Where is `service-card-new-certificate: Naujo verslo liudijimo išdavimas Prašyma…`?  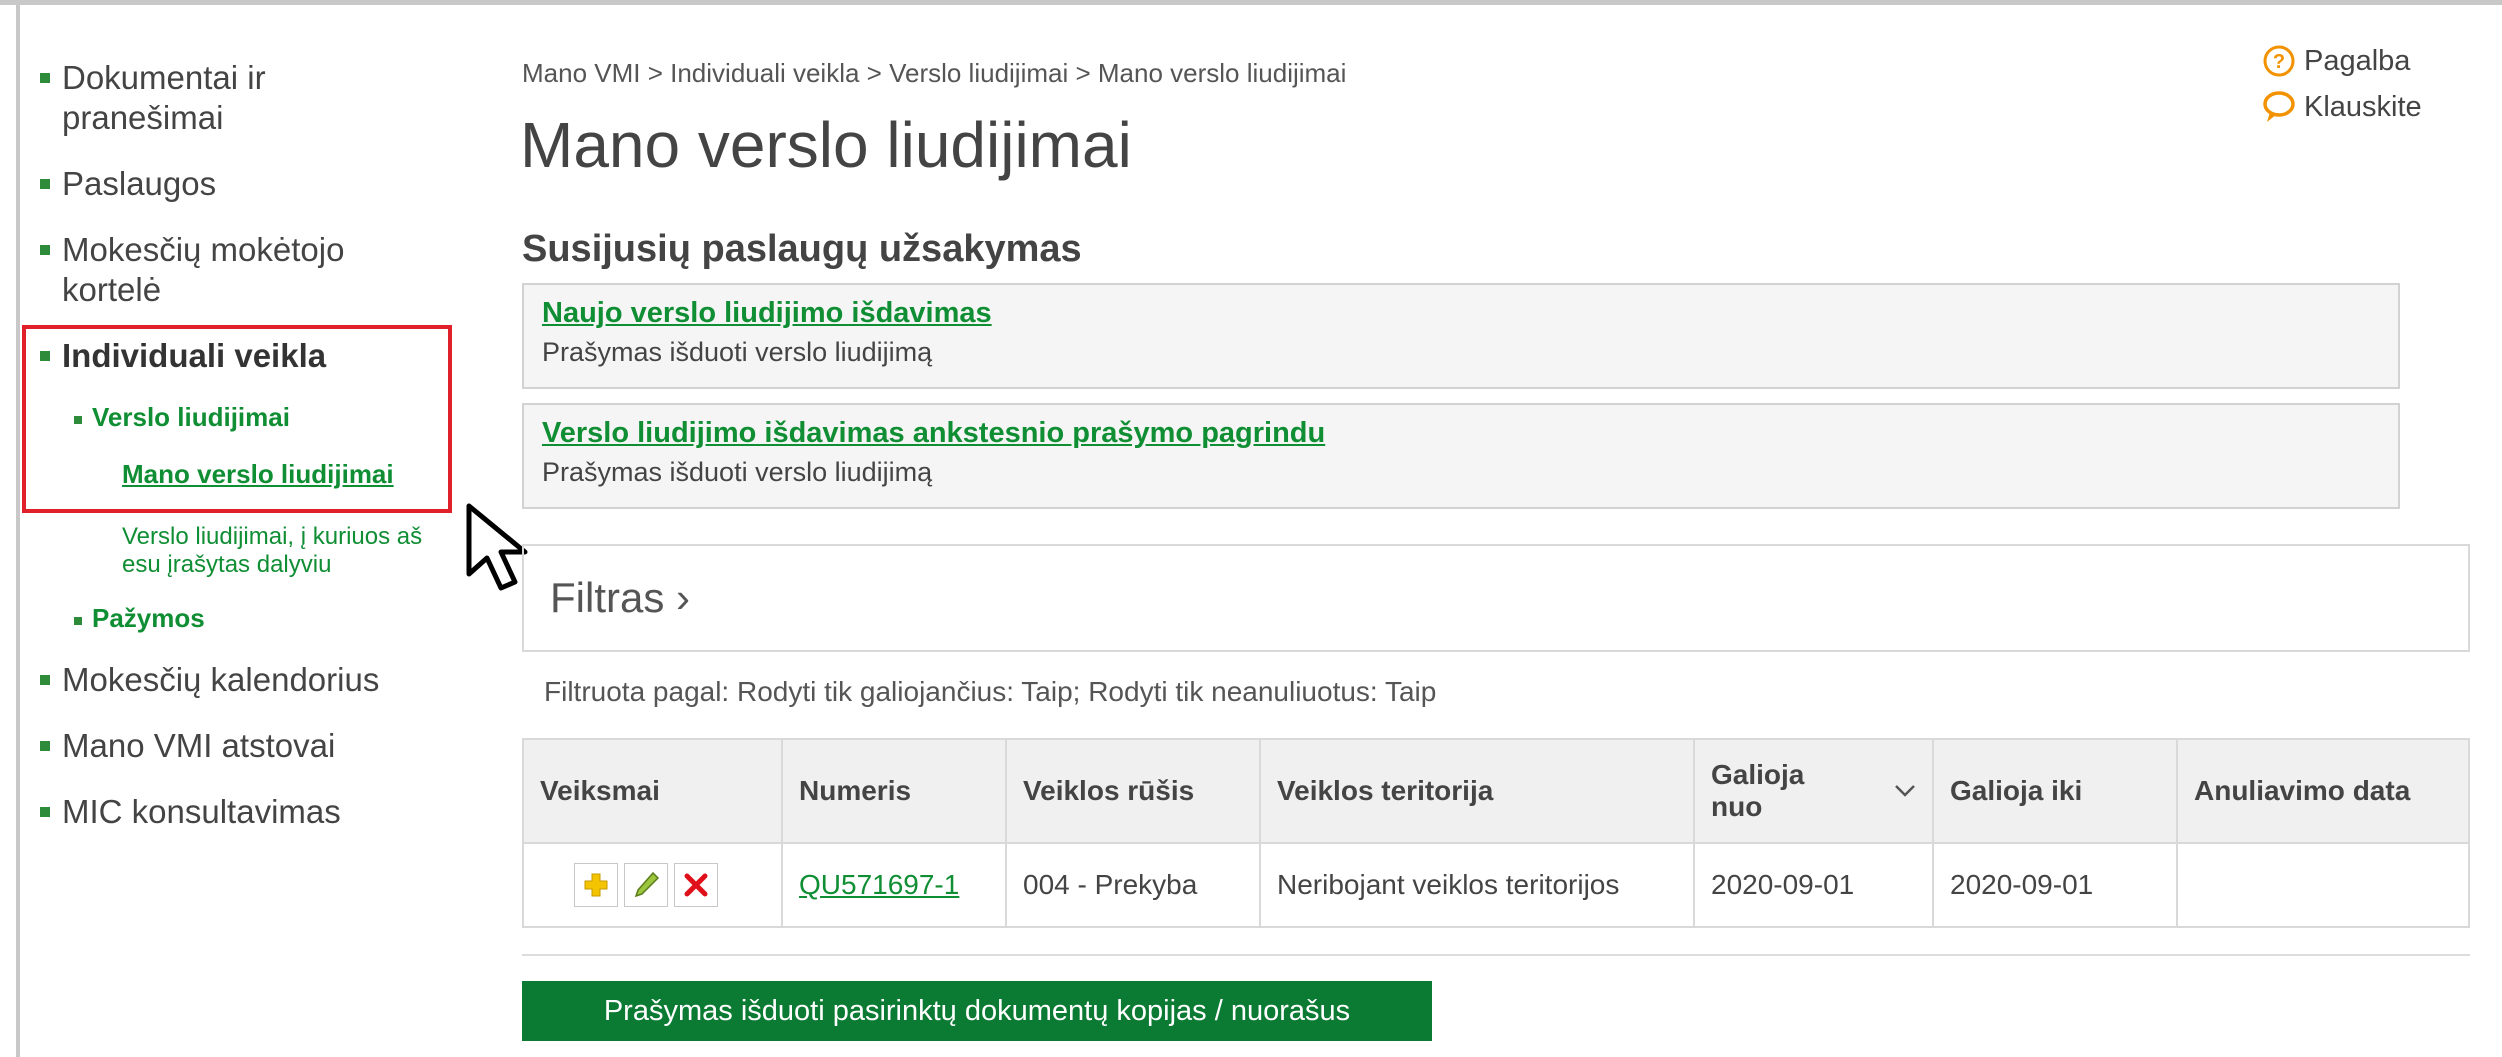
service-card-new-certificate: Naujo verslo liudijimo išdavimas Prašyma… is located at coordinates (1461, 336).